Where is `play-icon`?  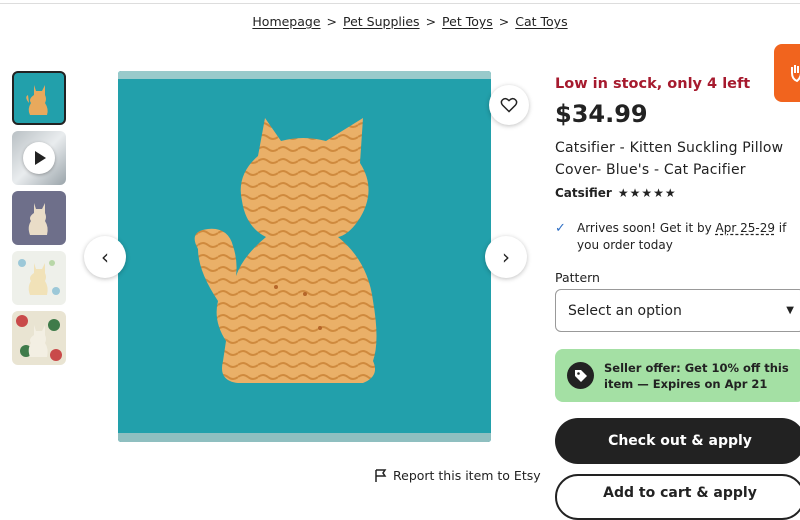 play-icon is located at coordinates (39, 158).